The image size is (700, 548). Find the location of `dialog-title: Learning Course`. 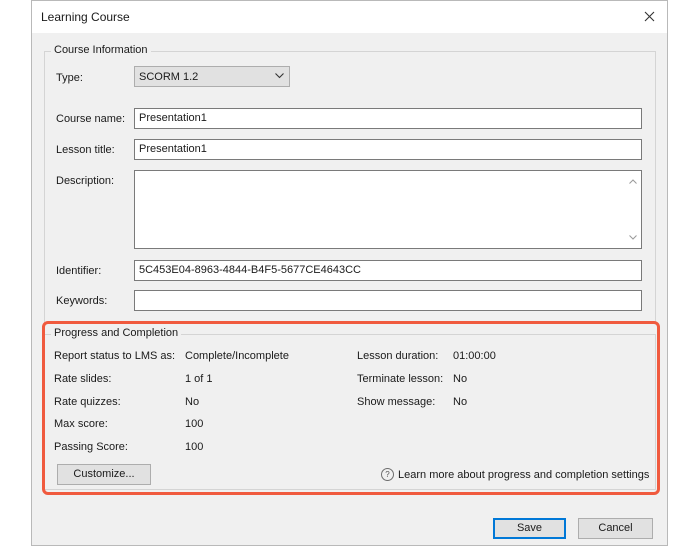

dialog-title: Learning Course is located at coordinates (85, 17).